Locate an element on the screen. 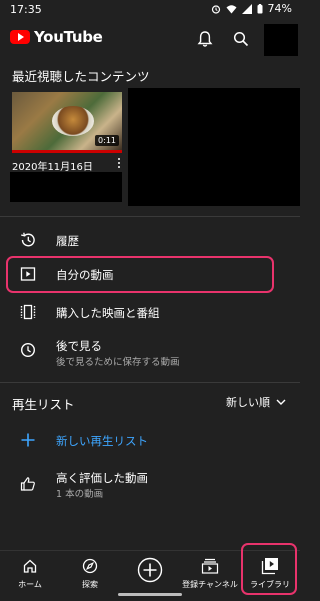  subscriptions-icon is located at coordinates (210, 566).